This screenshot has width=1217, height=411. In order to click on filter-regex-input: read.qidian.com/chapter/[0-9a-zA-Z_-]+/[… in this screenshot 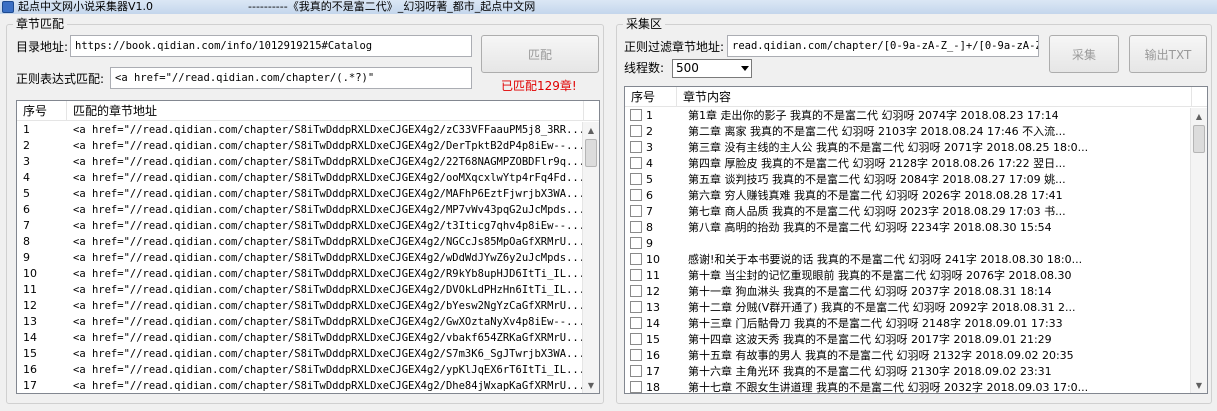, I will do `click(883, 46)`.